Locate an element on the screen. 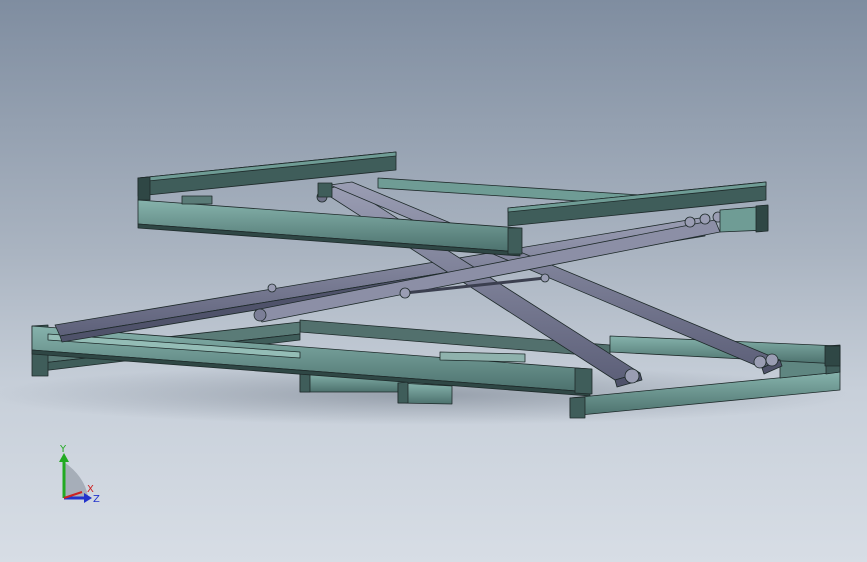 This screenshot has width=867, height=562. top-front-end is located at coordinates (515, 241).